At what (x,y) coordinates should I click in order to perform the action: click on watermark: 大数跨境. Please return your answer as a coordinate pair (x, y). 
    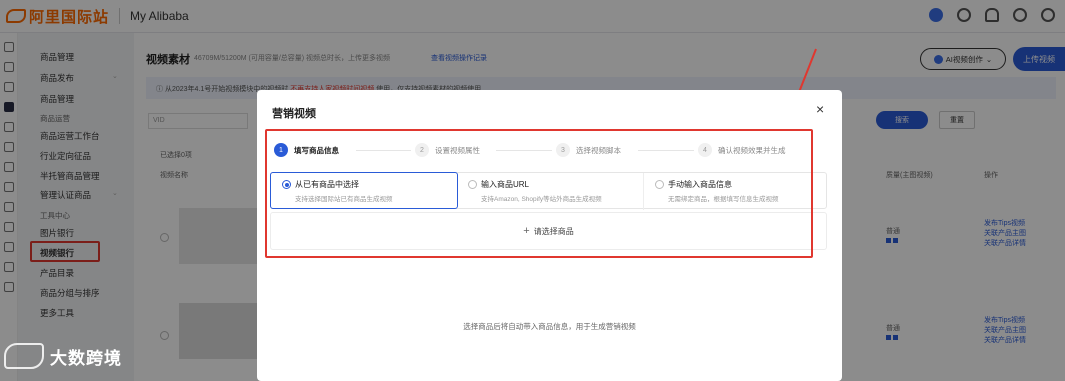
    Looking at the image, I should click on (63, 356).